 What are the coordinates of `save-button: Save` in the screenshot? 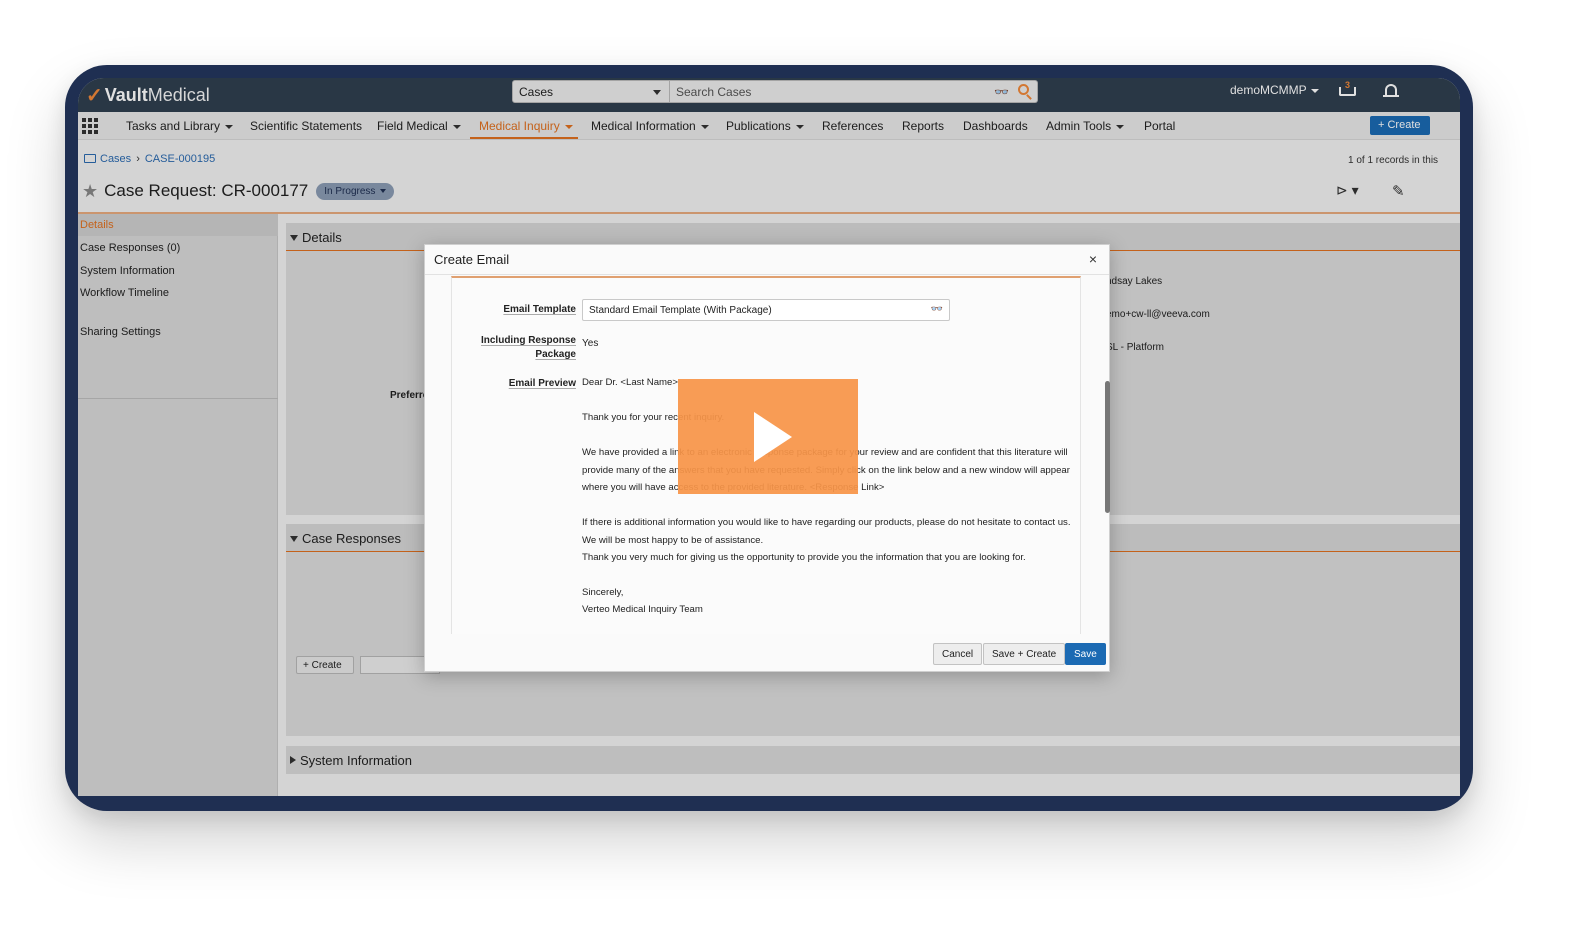 It's located at (1085, 654).